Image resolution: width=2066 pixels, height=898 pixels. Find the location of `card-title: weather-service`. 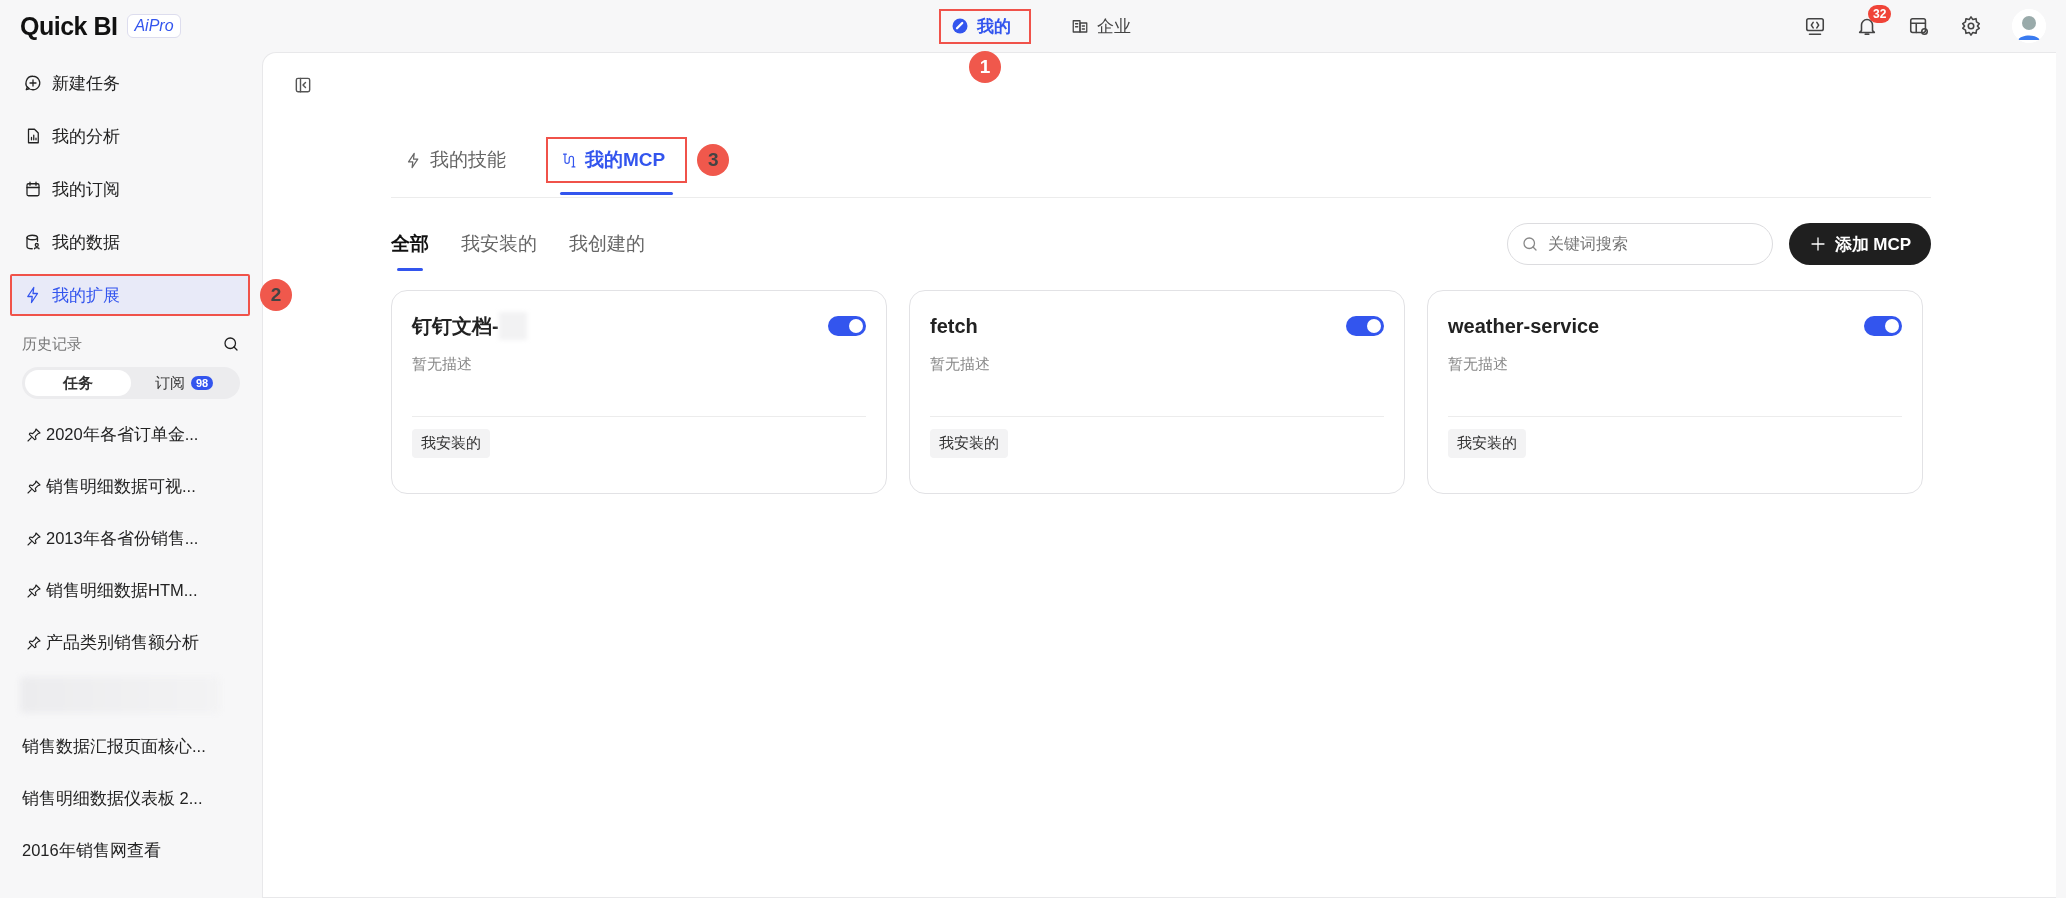

card-title: weather-service is located at coordinates (1524, 326).